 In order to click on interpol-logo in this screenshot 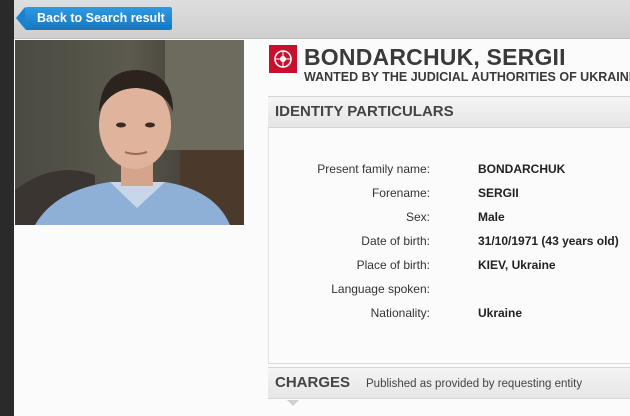, I will do `click(283, 59)`.